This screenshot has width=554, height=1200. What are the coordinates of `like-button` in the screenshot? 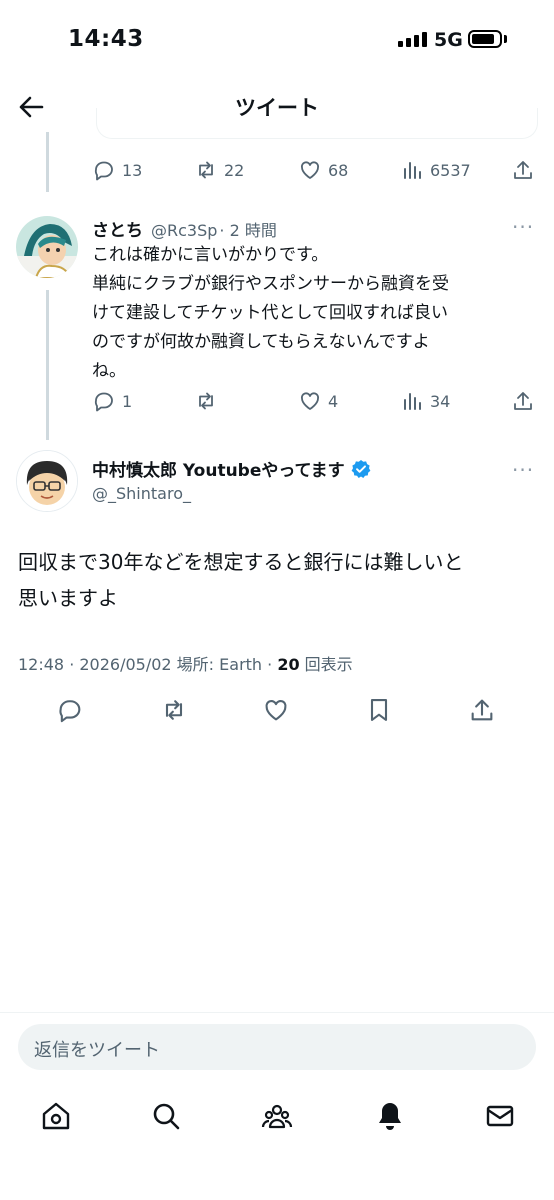 It's located at (276, 710).